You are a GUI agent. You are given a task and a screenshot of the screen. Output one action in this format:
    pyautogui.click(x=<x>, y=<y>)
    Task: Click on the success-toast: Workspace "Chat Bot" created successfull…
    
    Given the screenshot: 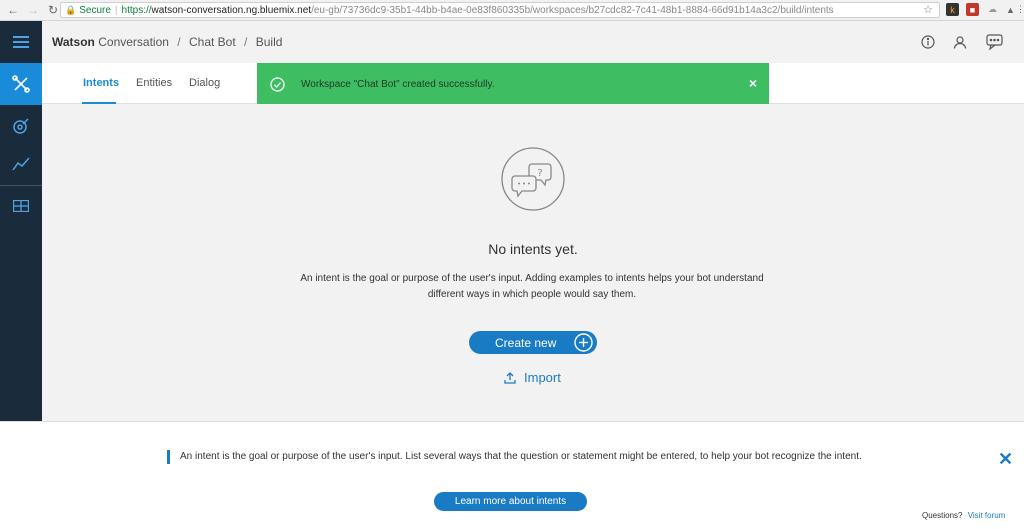 What is the action you would take?
    pyautogui.click(x=513, y=84)
    